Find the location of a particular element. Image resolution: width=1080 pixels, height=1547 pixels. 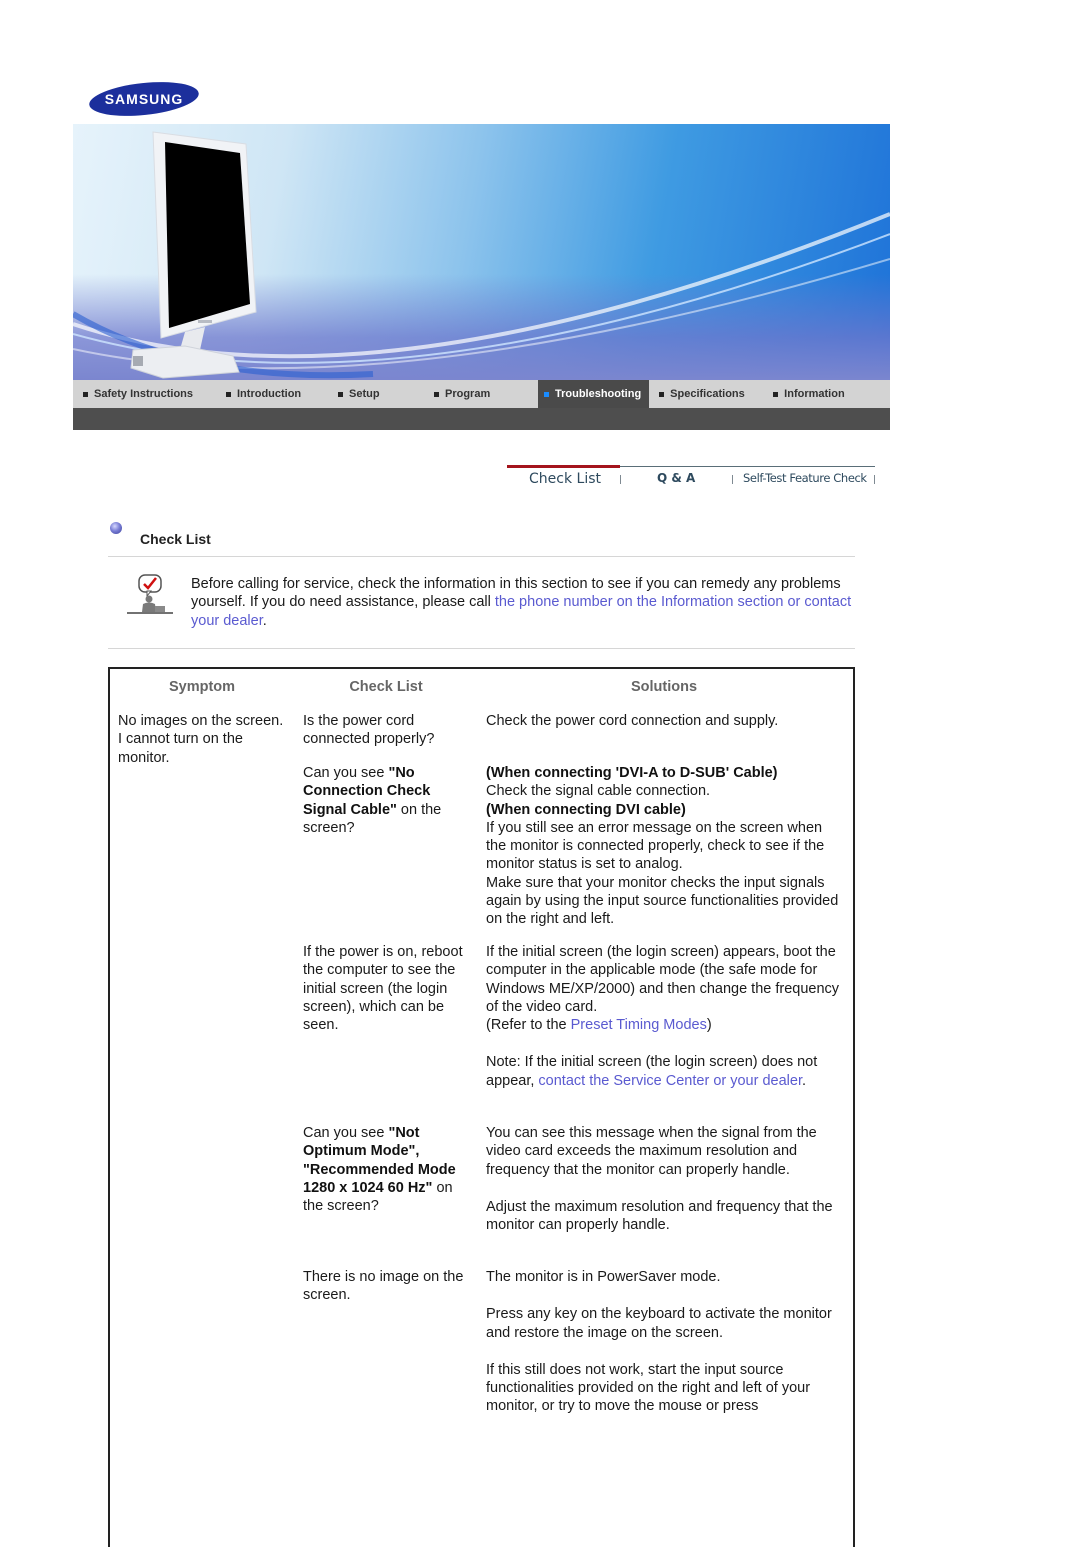

nav-safety-instructions: Safety Instructions is located at coordinates (154, 394).